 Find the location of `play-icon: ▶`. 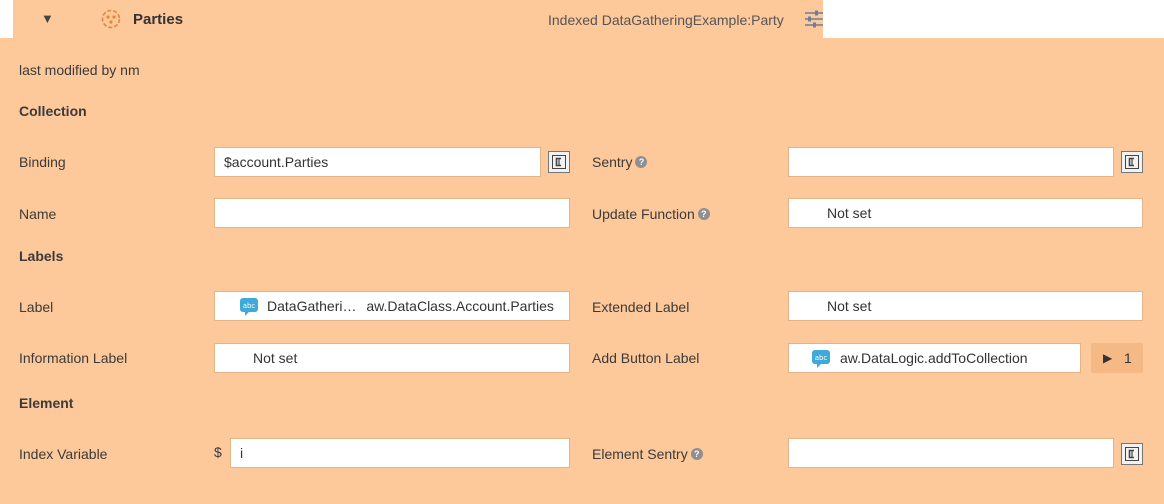

play-icon: ▶ is located at coordinates (1108, 358).